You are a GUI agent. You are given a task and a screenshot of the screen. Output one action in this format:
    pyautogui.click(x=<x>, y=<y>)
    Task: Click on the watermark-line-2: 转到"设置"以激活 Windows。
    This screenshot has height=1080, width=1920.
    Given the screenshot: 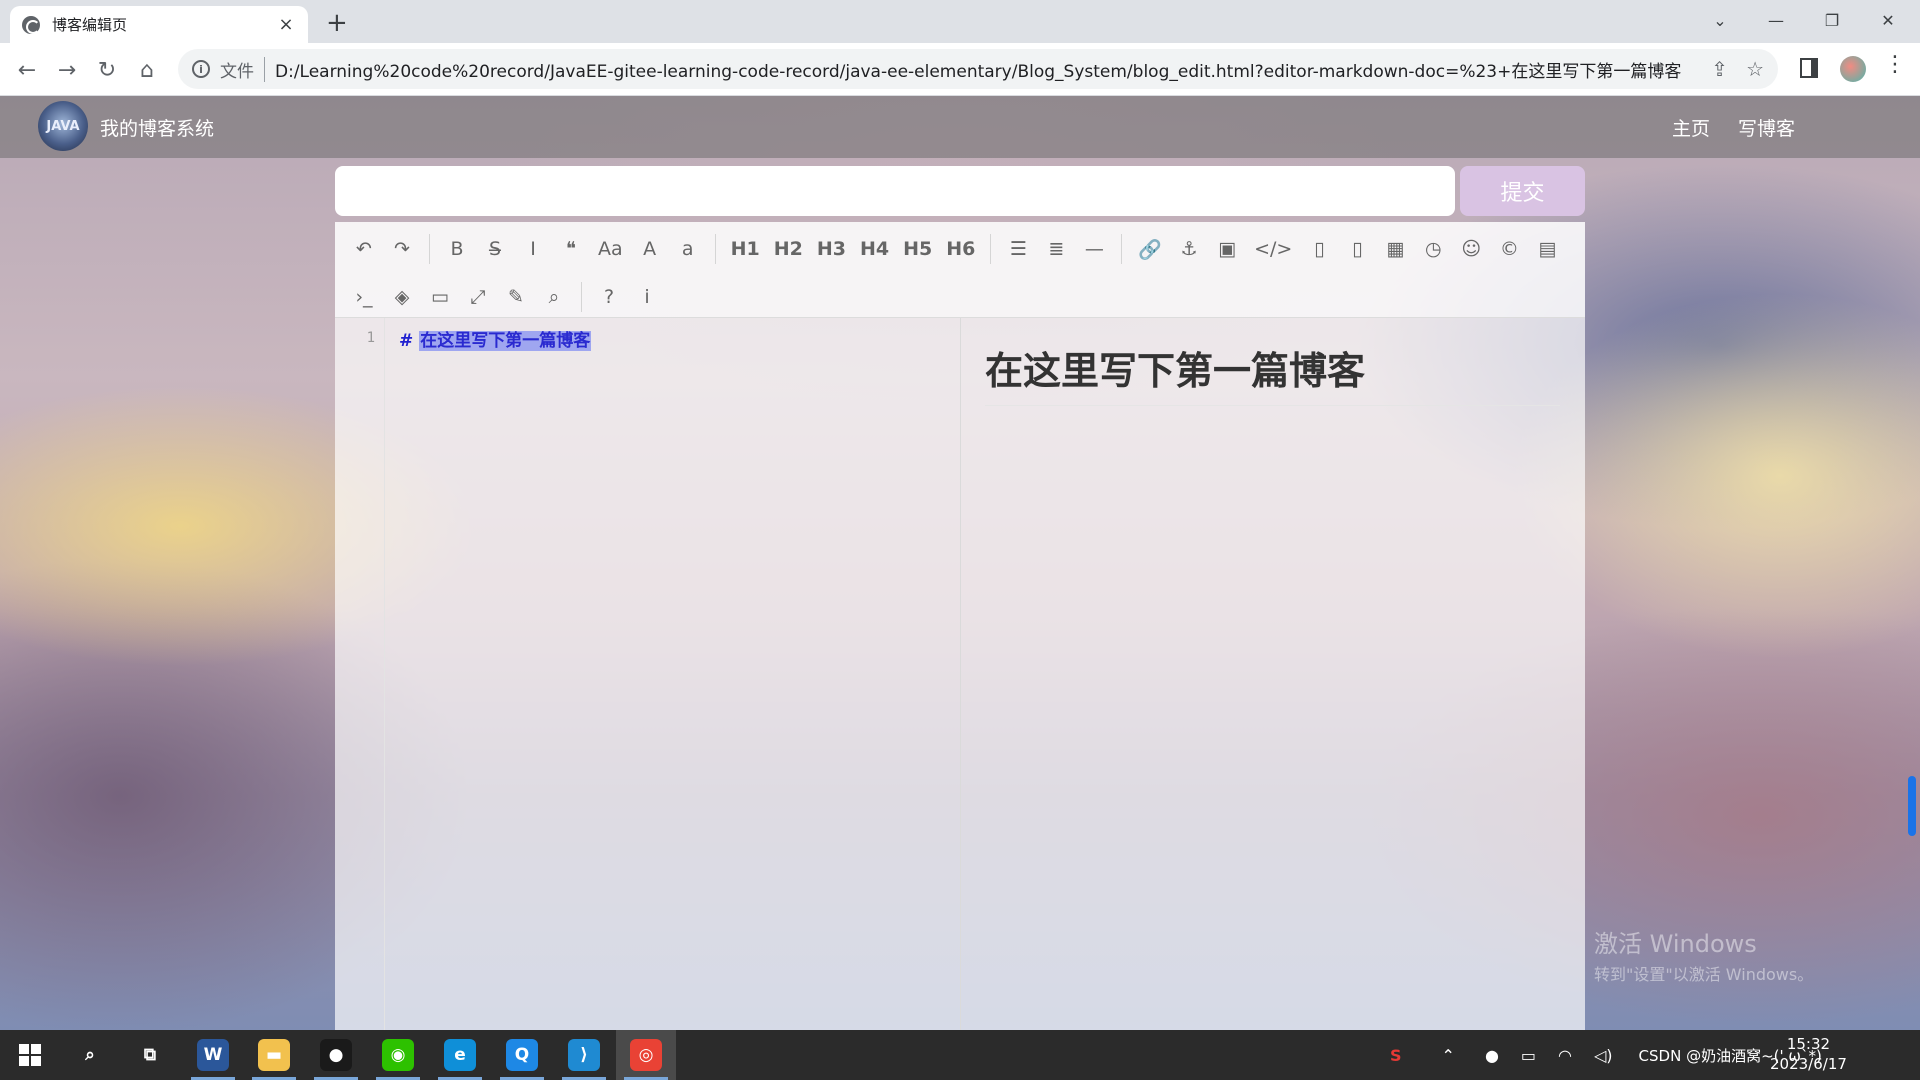 What is the action you would take?
    pyautogui.click(x=1704, y=974)
    